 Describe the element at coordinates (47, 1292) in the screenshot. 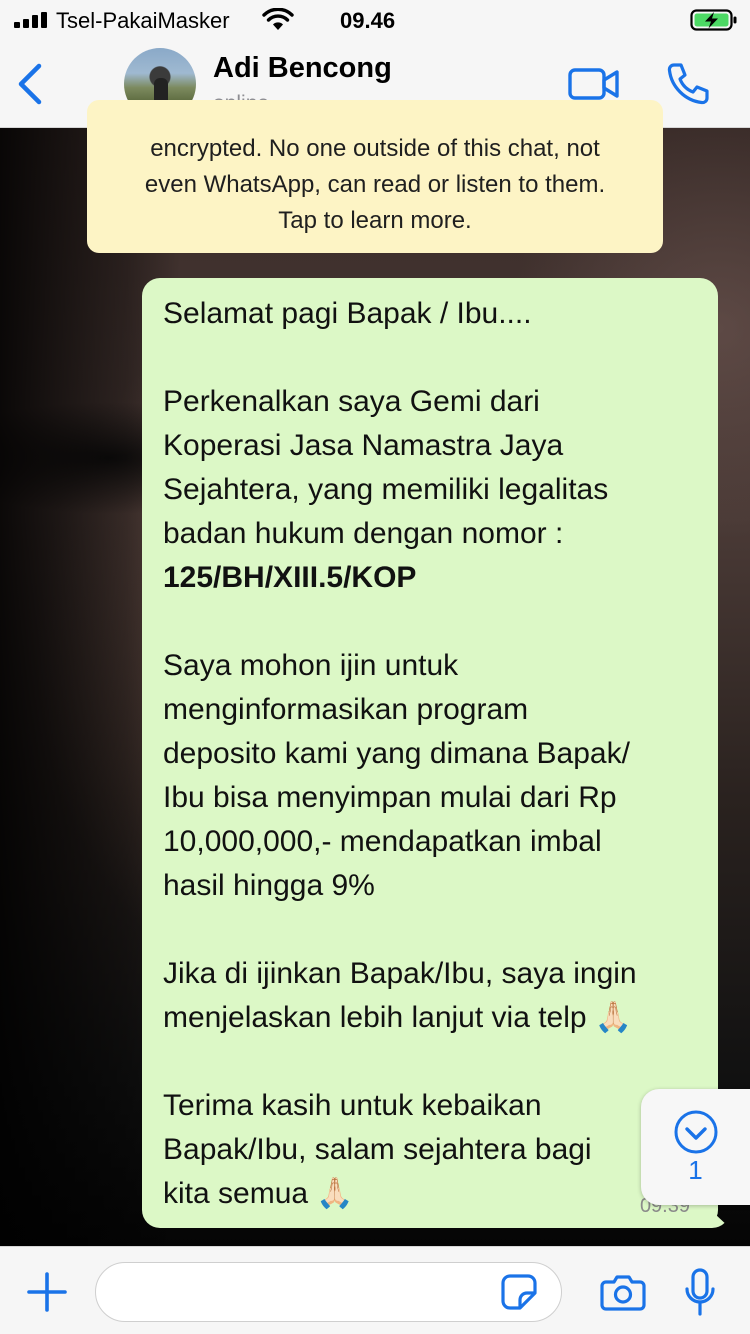

I see `attach-plus-button` at that location.